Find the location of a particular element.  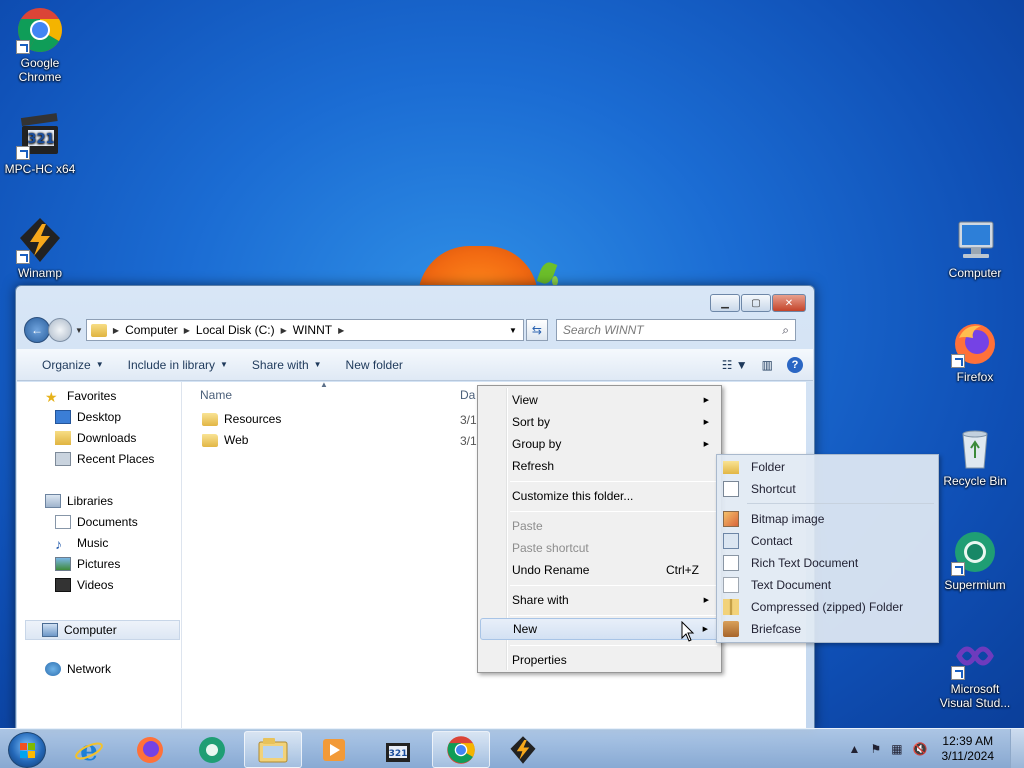

taskbar-media-player is located at coordinates (334, 749).